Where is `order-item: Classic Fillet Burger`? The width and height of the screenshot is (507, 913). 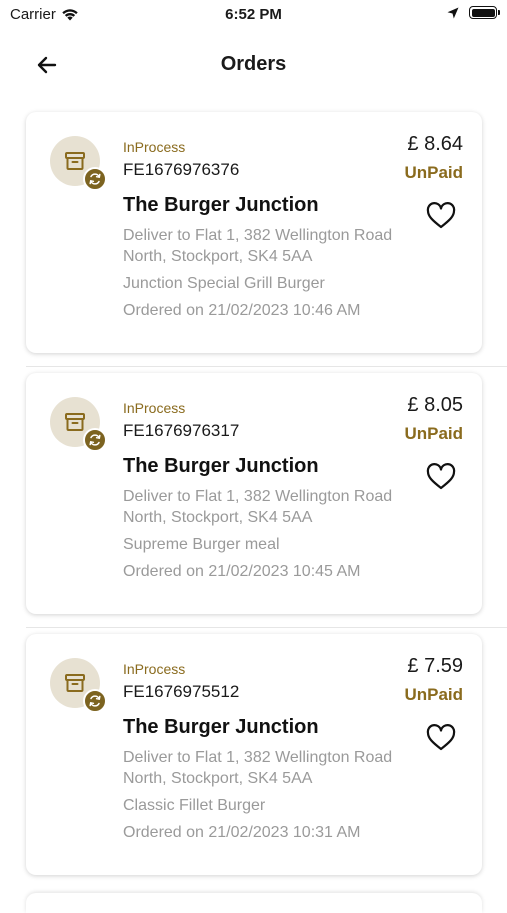
order-item: Classic Fillet Burger is located at coordinates (194, 805).